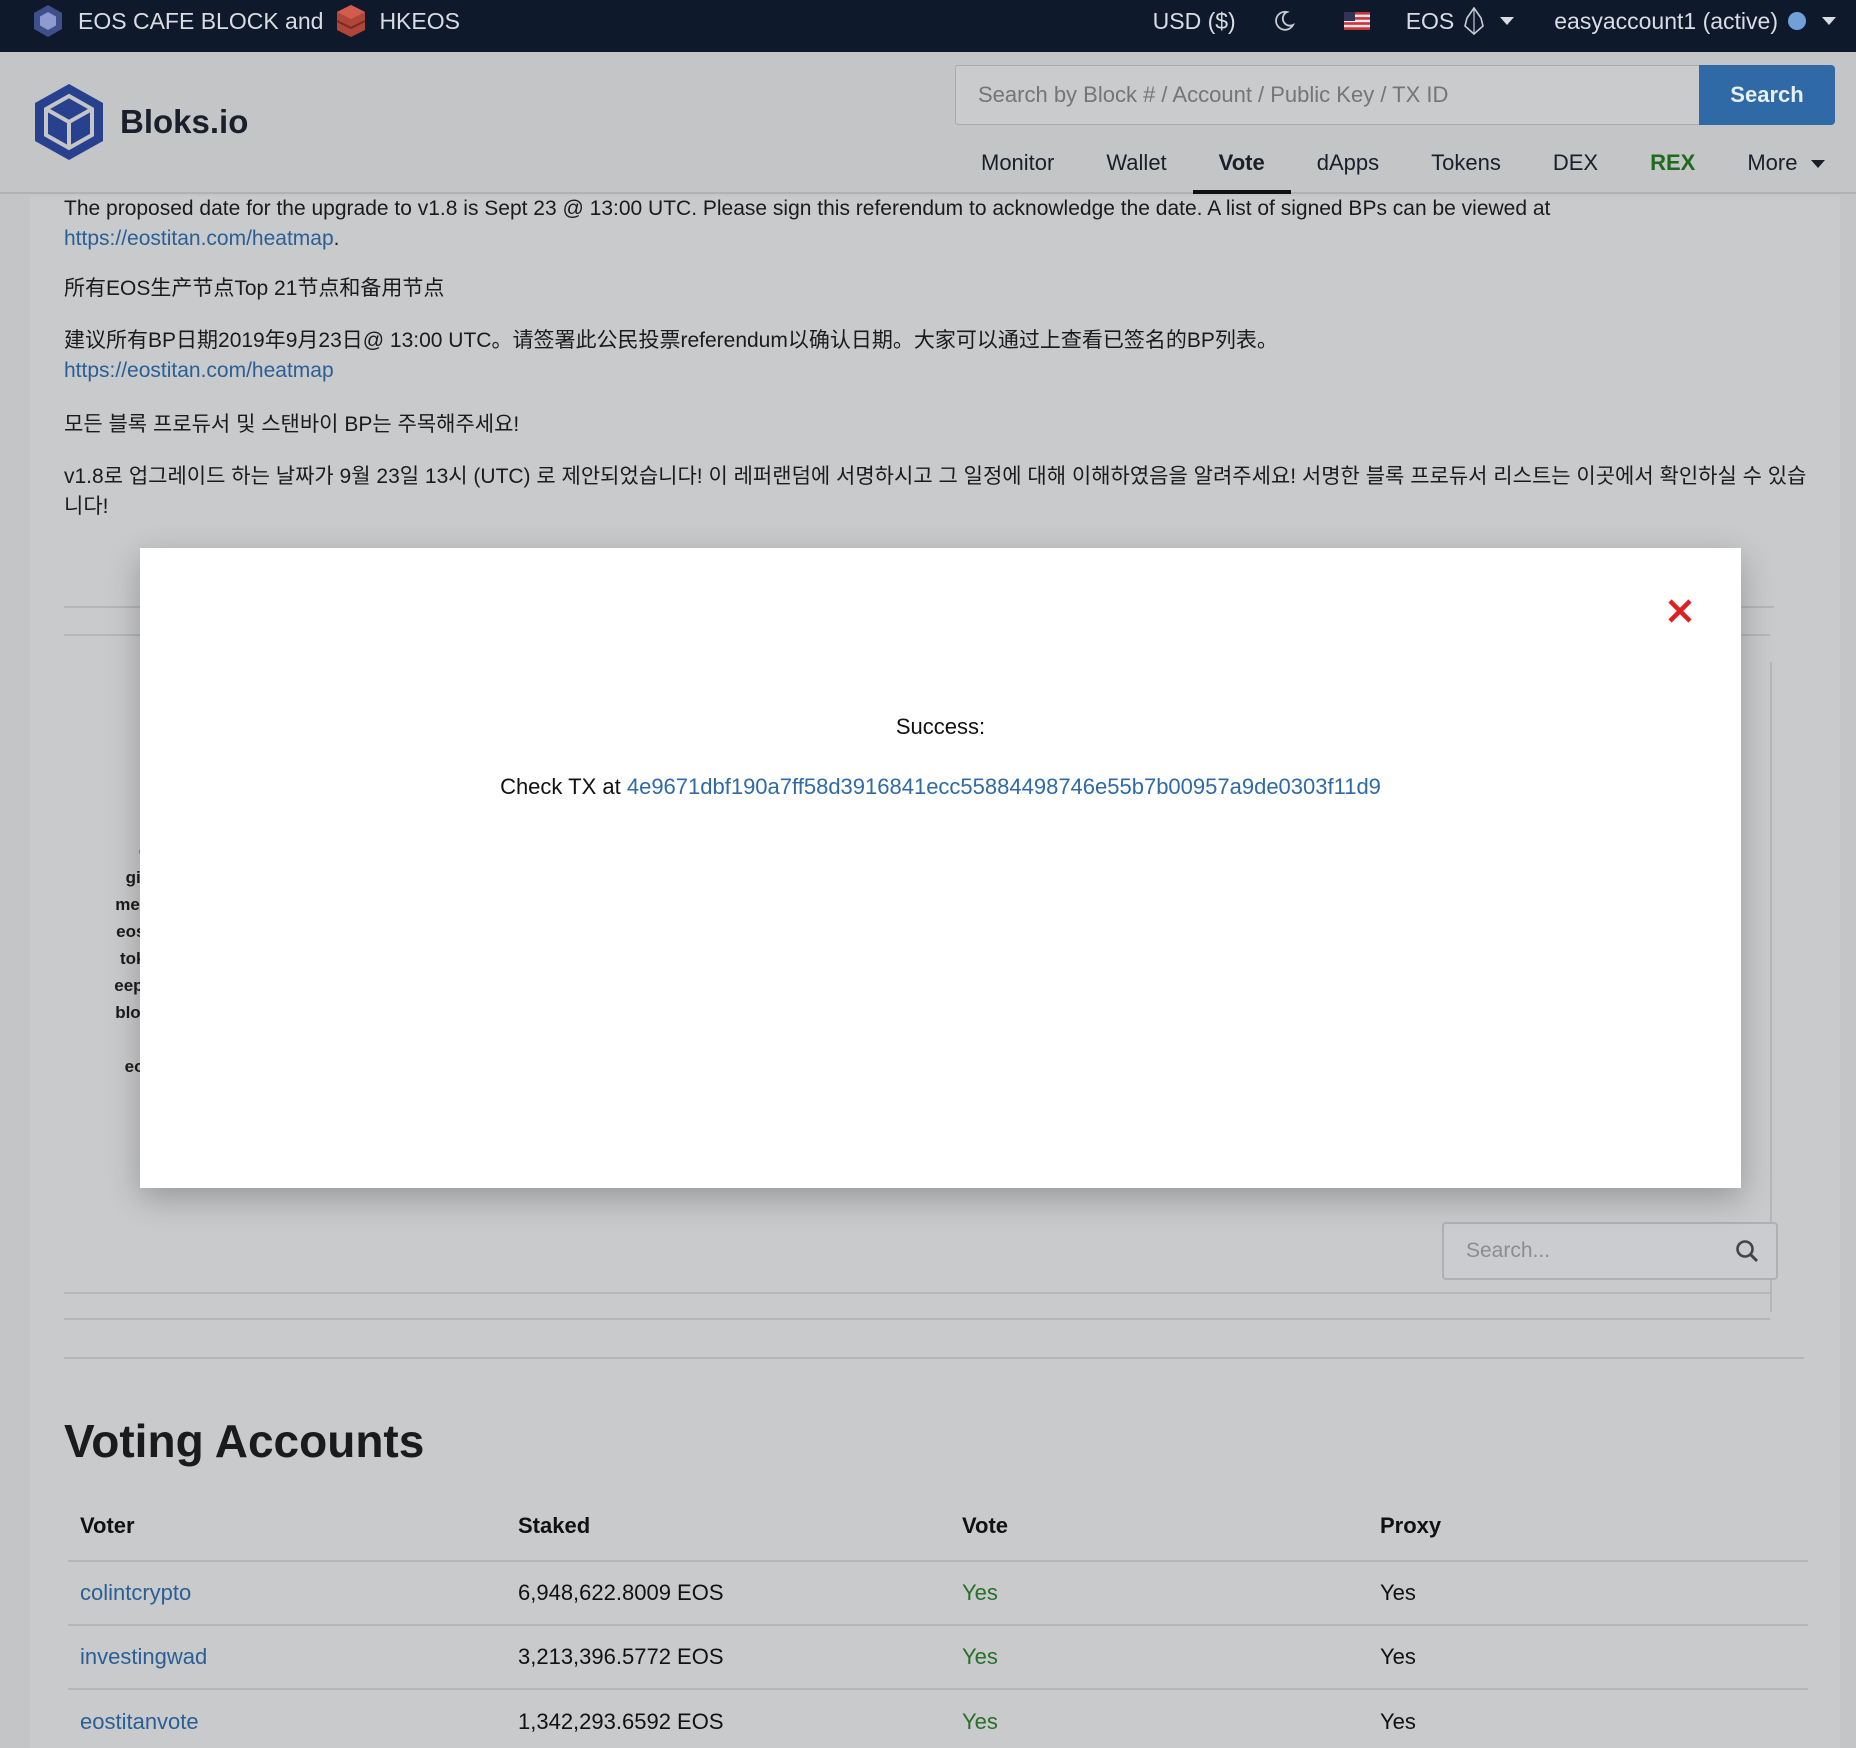 The image size is (1856, 1748). Describe the element at coordinates (1672, 168) in the screenshot. I see `nav-rex: REX` at that location.